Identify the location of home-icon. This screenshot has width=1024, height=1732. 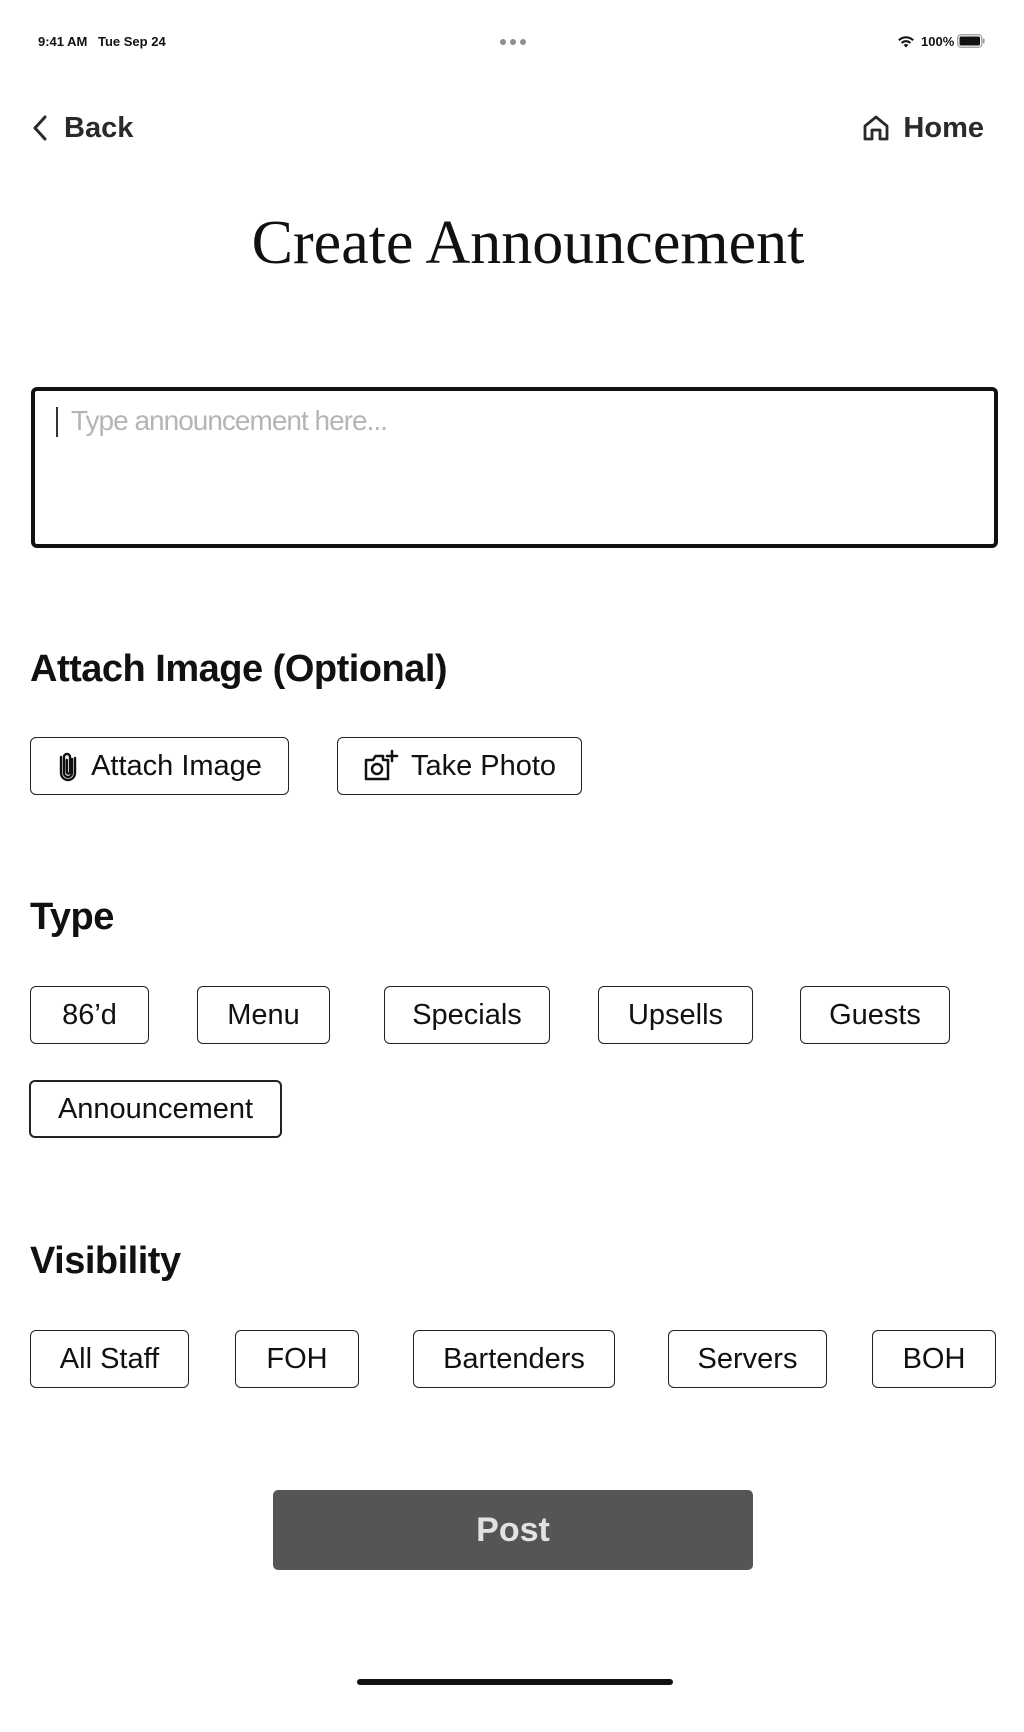
(876, 128).